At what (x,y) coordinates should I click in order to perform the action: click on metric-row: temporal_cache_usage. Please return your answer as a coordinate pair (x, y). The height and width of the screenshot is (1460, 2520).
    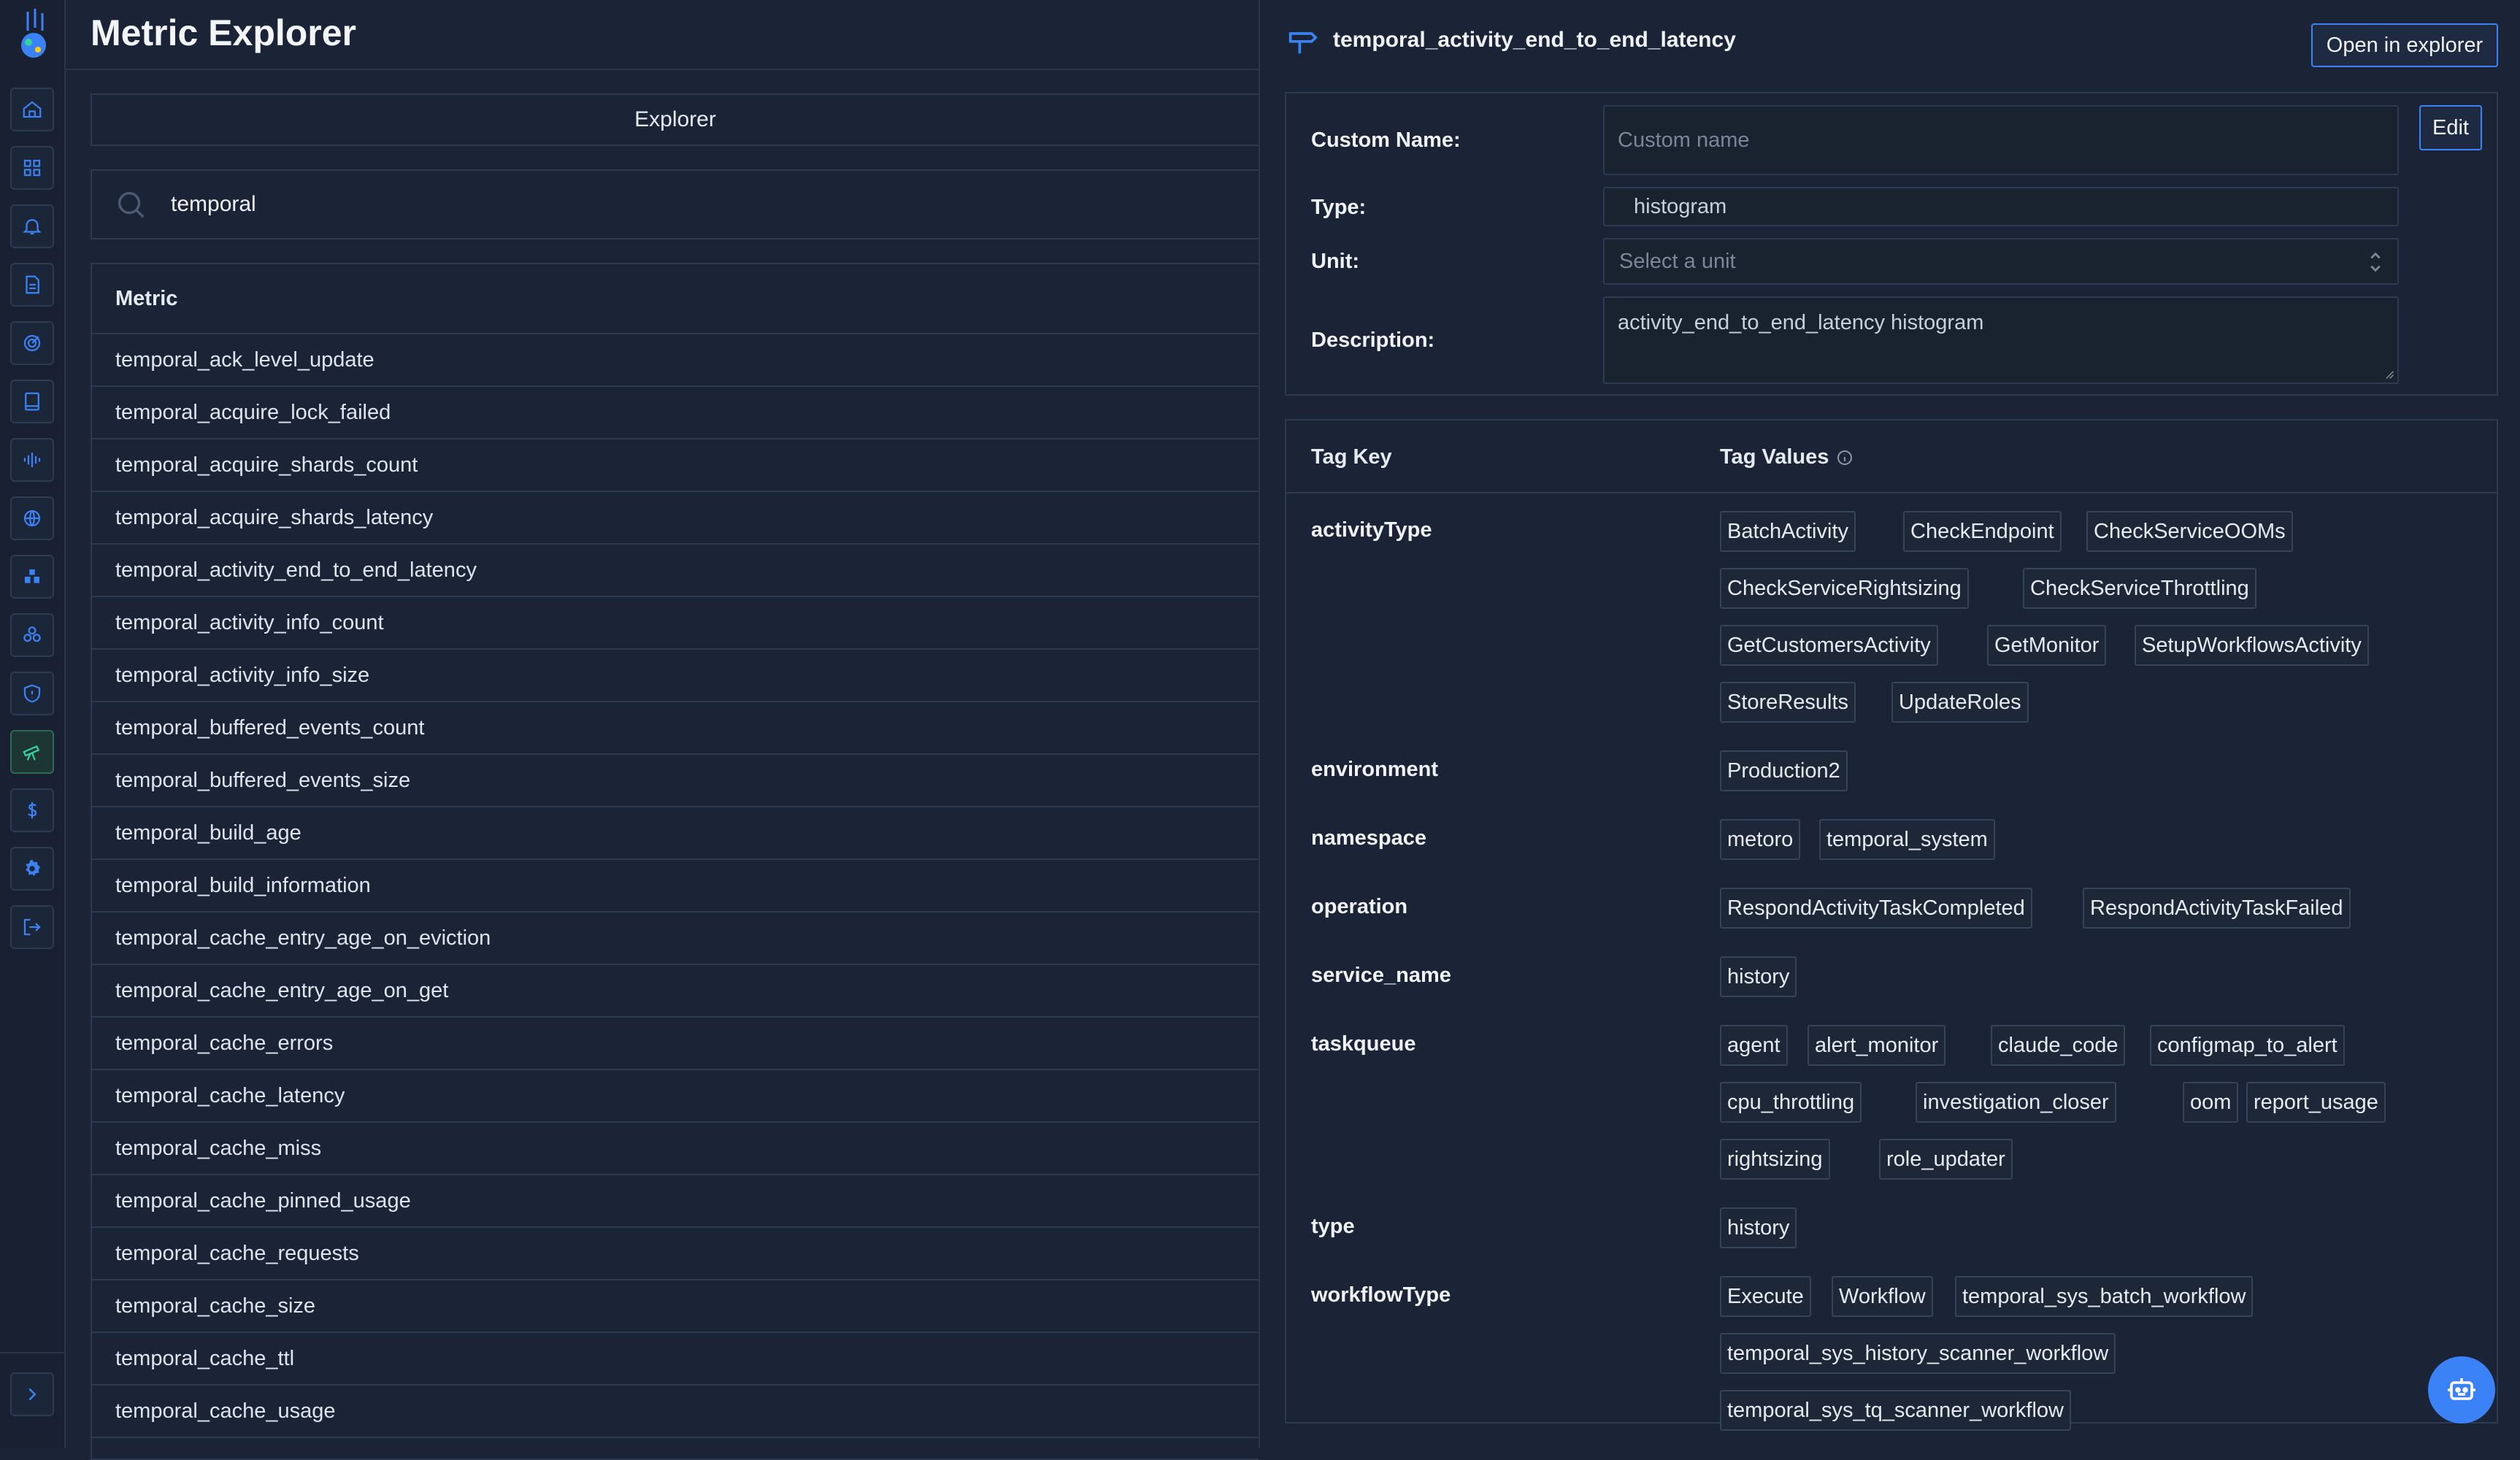
    Looking at the image, I should click on (675, 1412).